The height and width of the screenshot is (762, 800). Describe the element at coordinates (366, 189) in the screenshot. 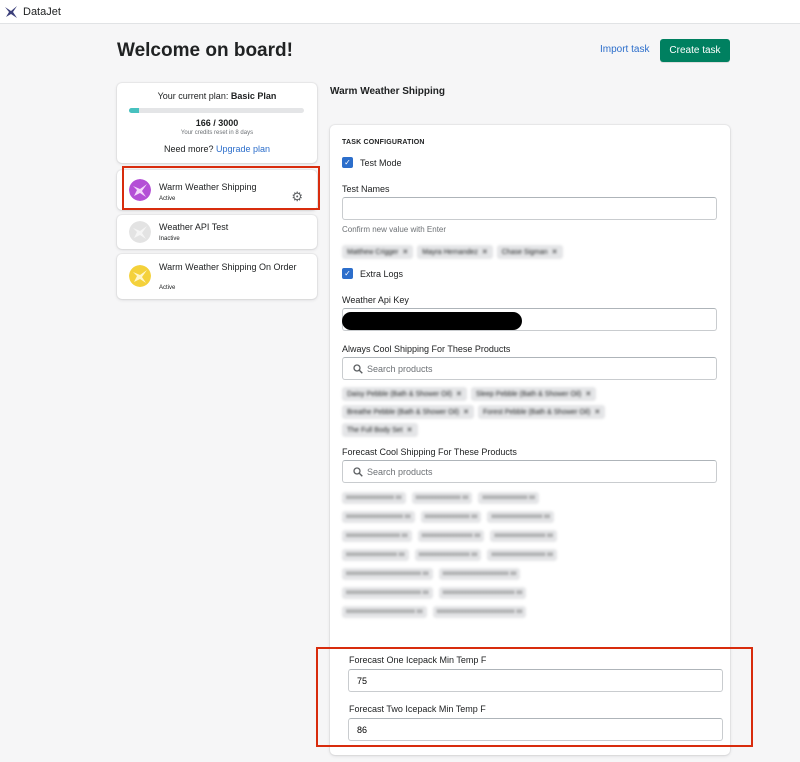

I see `test-names-label: Test Names` at that location.